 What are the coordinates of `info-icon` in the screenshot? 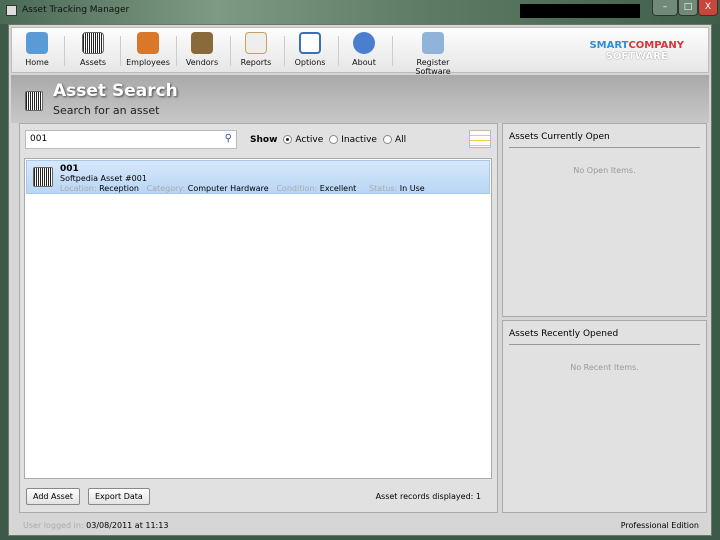 It's located at (364, 43).